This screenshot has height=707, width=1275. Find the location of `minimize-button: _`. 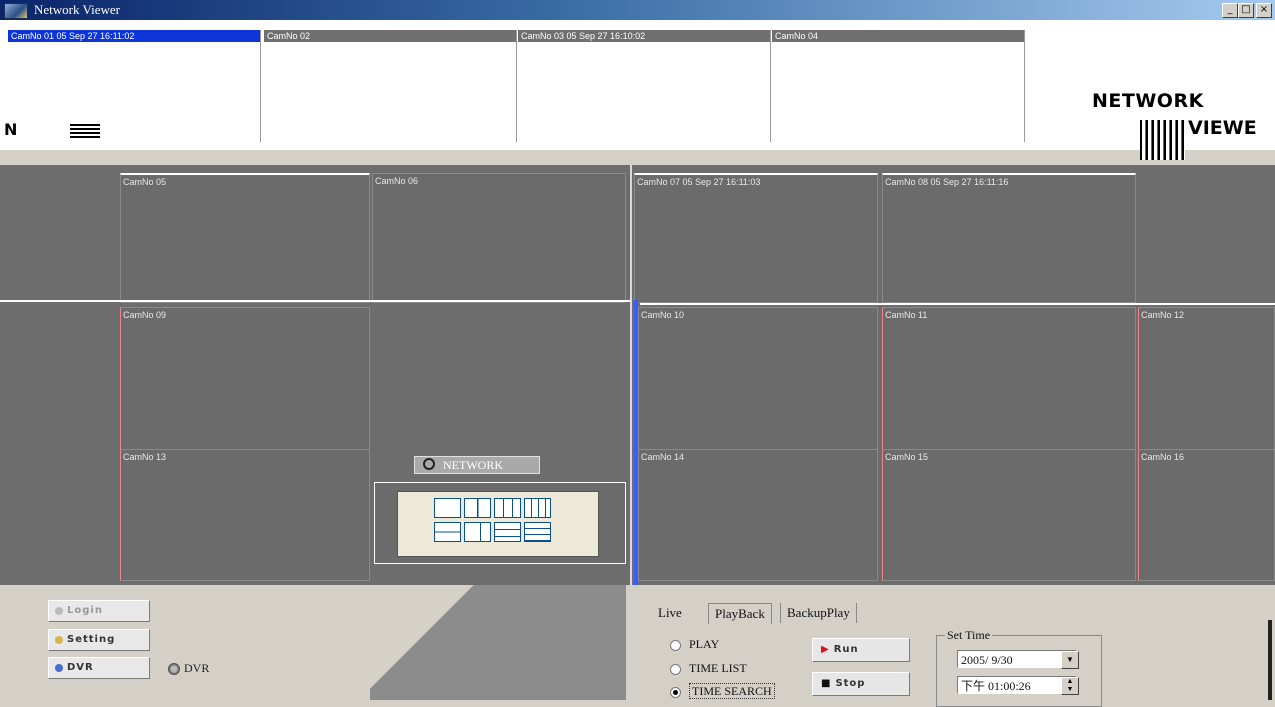

minimize-button: _ is located at coordinates (1230, 10).